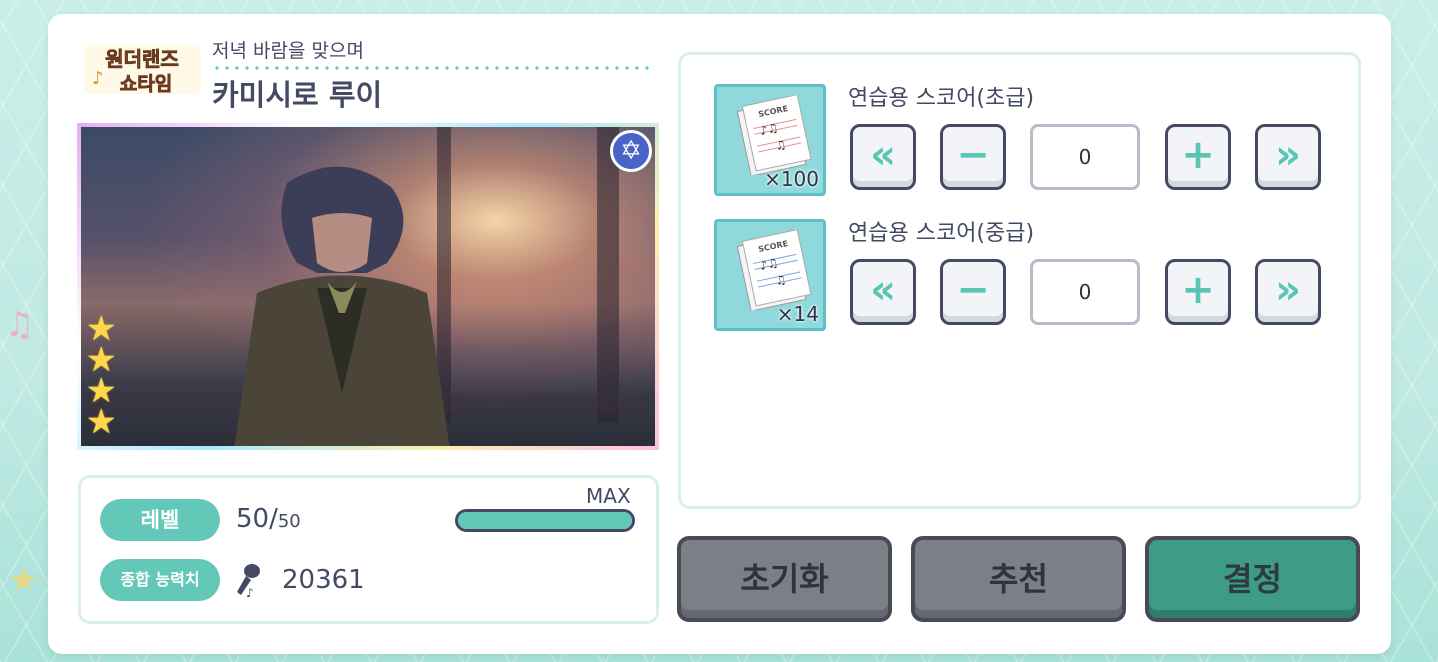  What do you see at coordinates (797, 314) in the screenshot?
I see `item-owned-count: ×14` at bounding box center [797, 314].